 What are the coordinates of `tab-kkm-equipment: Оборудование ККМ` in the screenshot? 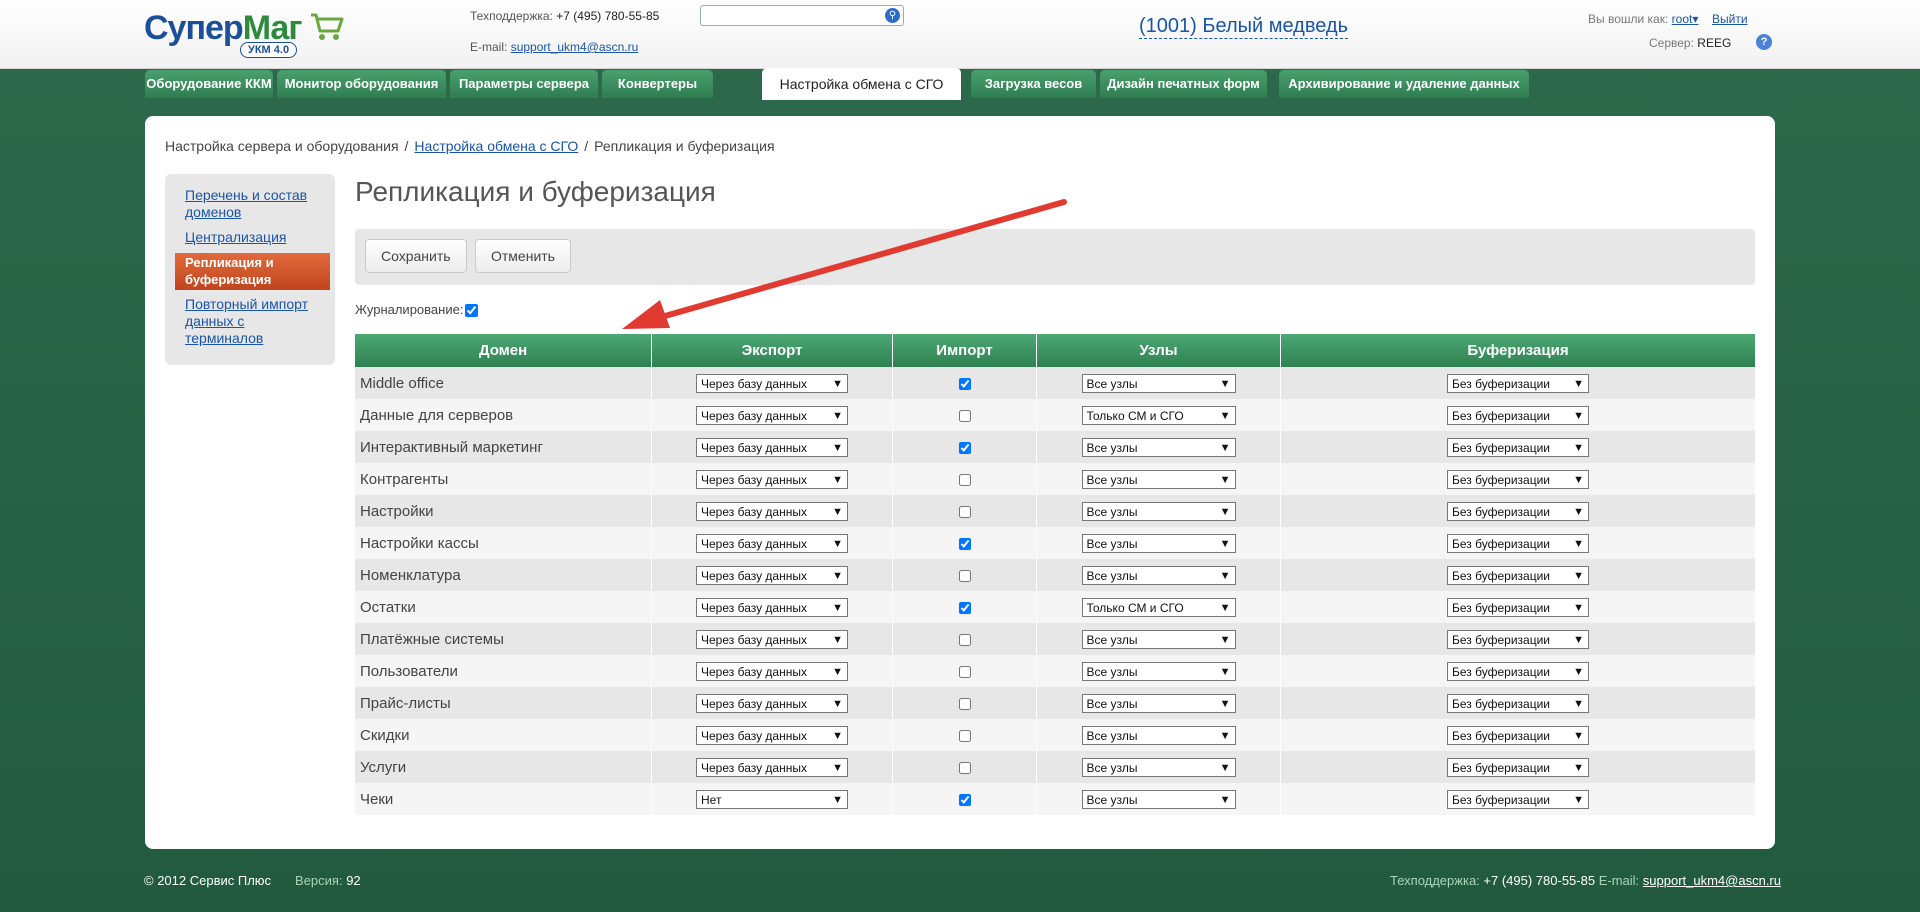 It's located at (209, 84).